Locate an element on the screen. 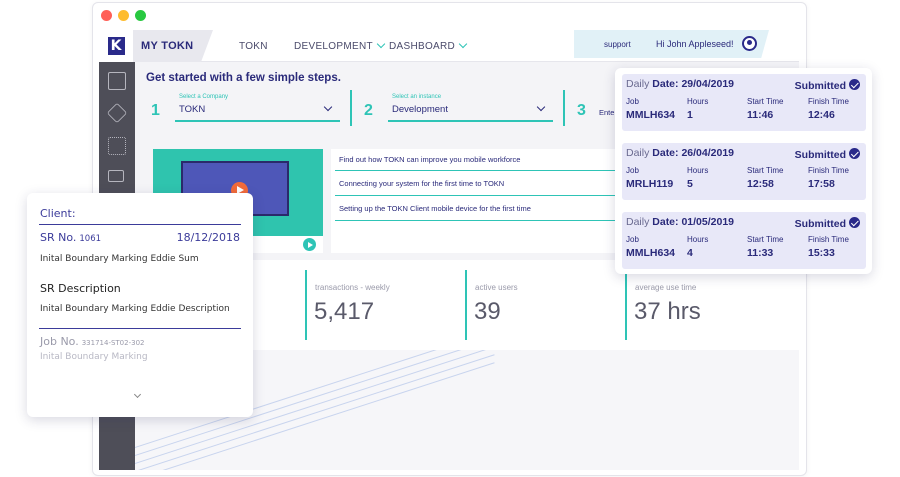 This screenshot has height=477, width=900. client-label: Client: is located at coordinates (58, 213).